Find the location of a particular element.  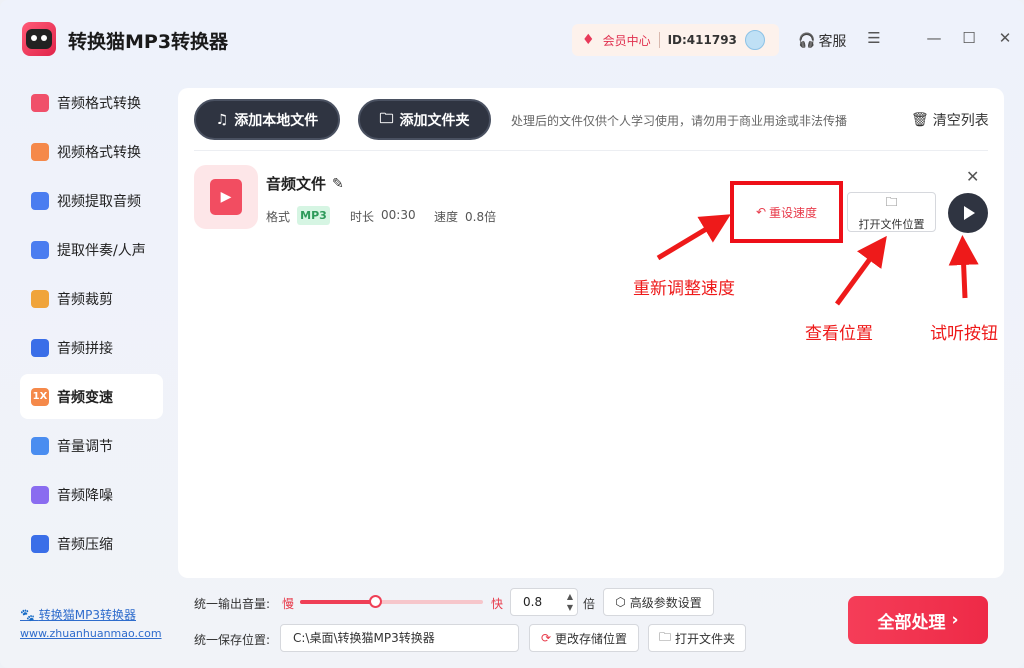

advanced-settings-button: ⬡ 高级参数设置 is located at coordinates (658, 602).